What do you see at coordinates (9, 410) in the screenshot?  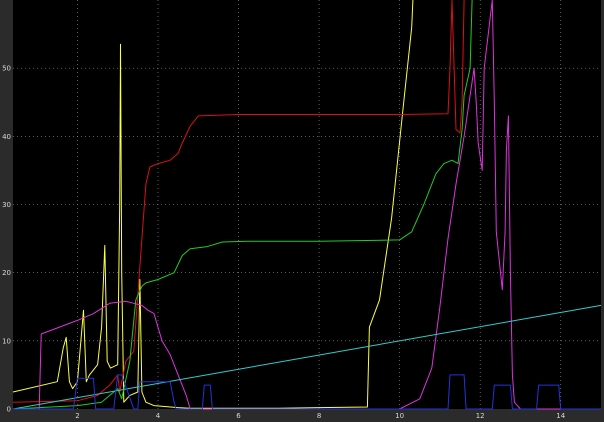 I see `y-tick-label: 0` at bounding box center [9, 410].